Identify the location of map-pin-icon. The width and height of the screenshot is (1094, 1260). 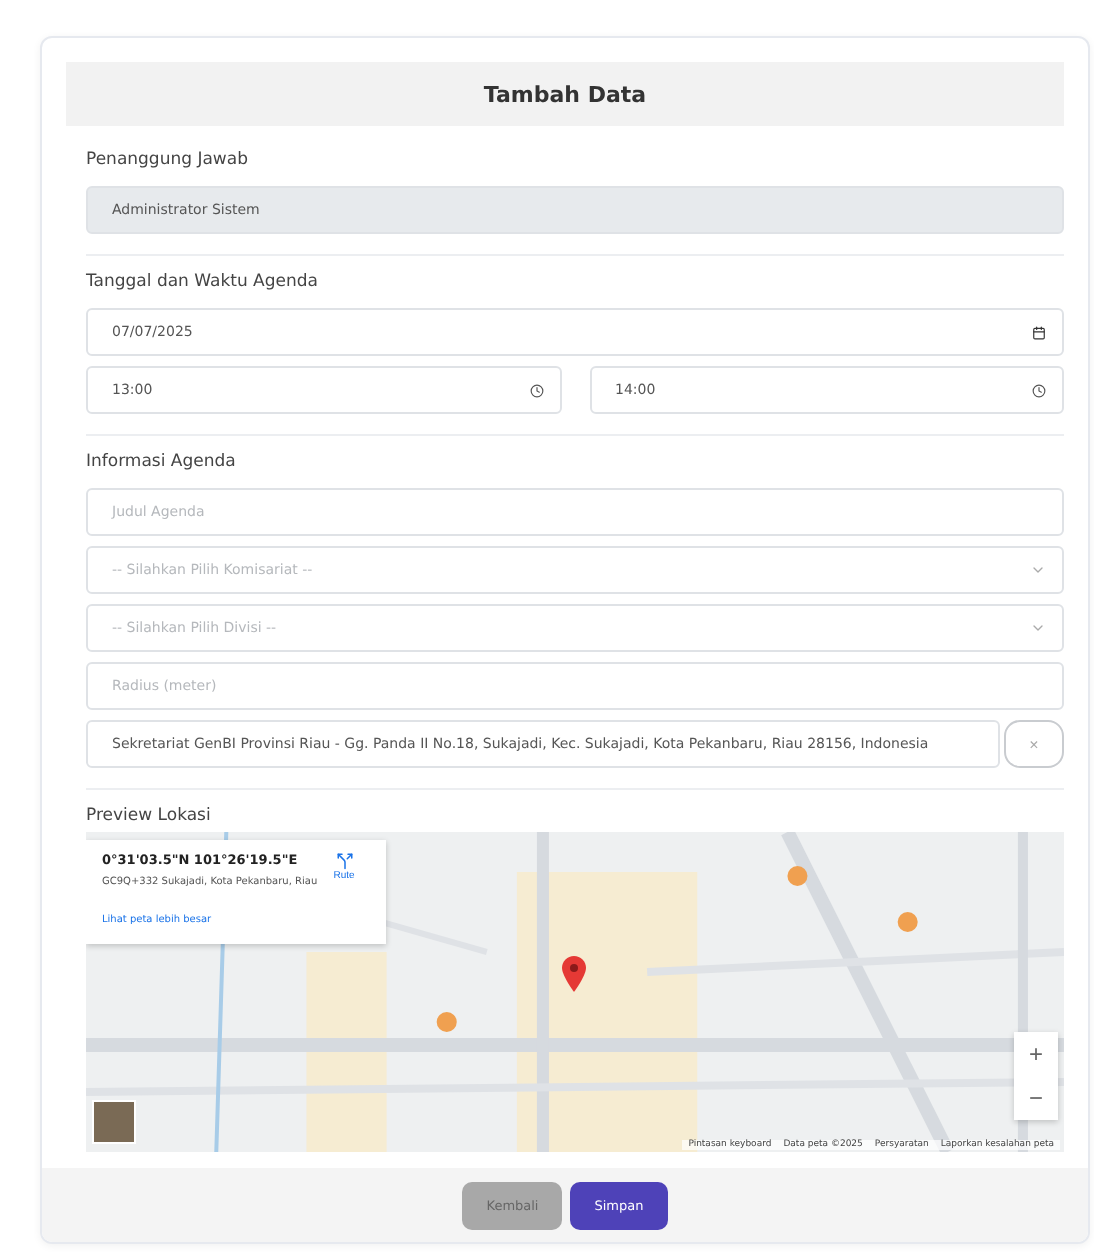
(574, 974).